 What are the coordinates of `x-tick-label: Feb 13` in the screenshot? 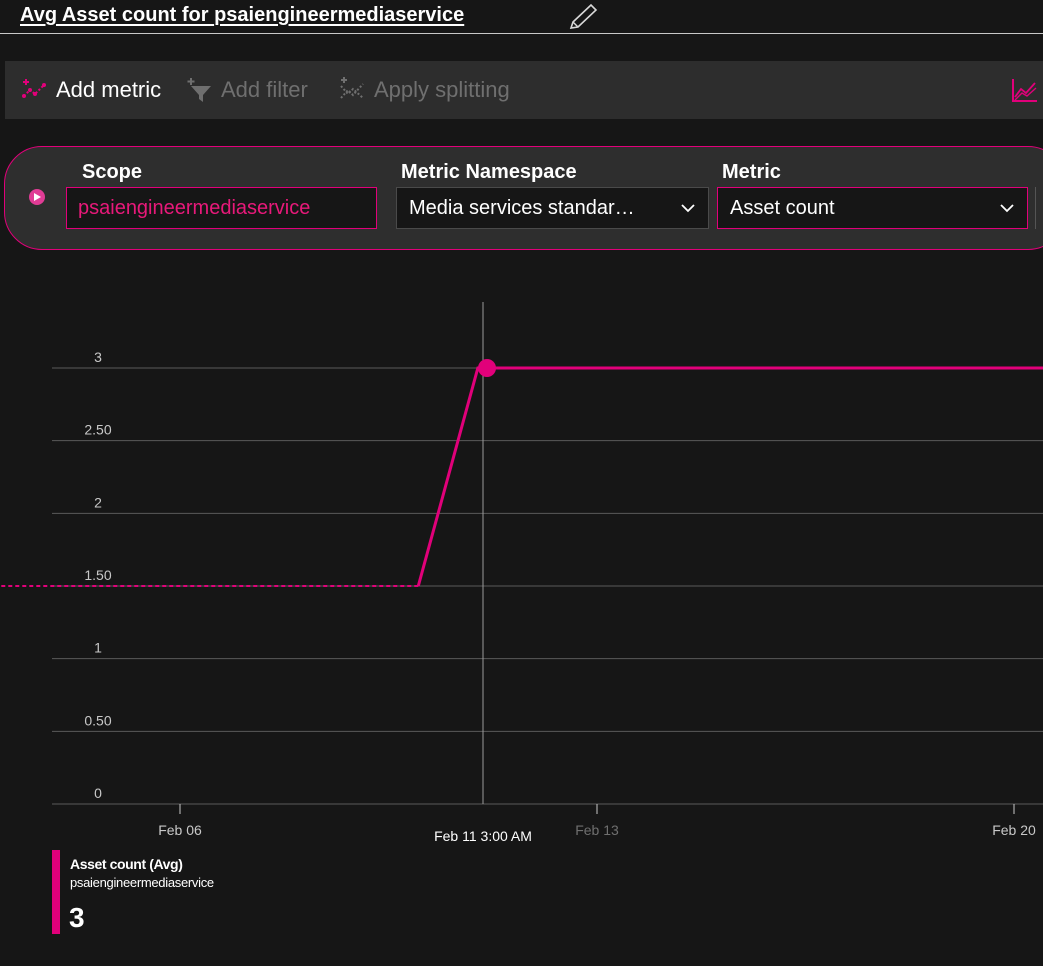 It's located at (597, 830).